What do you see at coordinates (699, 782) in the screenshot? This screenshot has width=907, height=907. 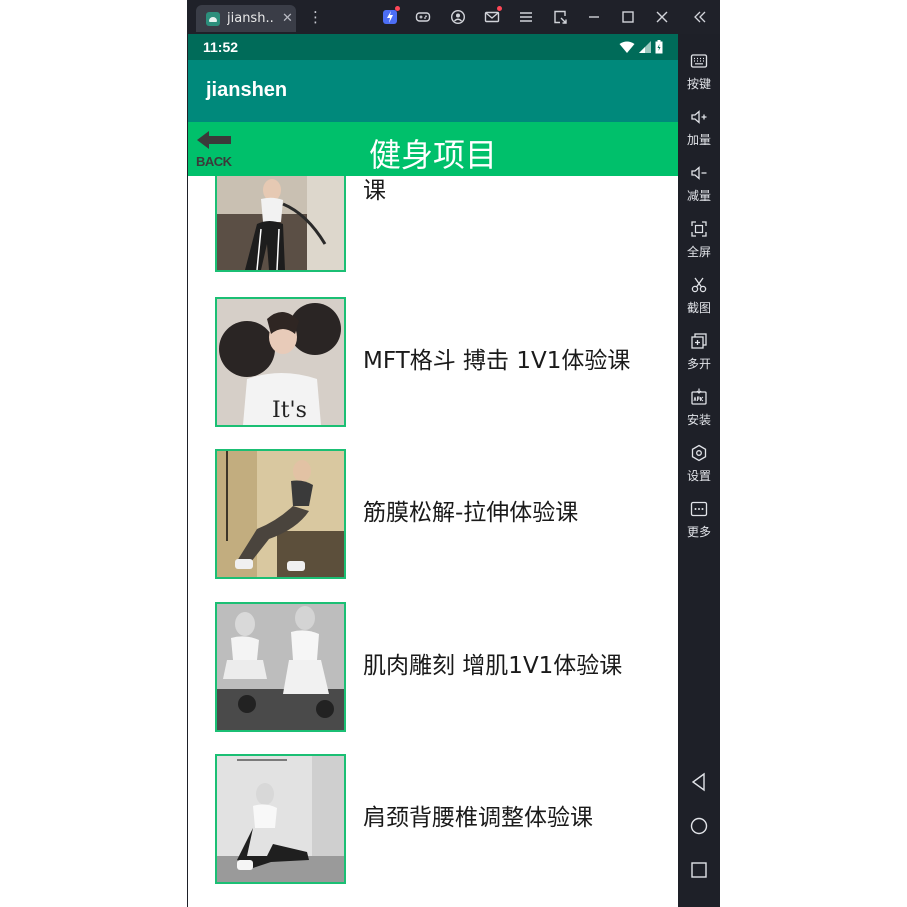 I see `back-nav-icon` at bounding box center [699, 782].